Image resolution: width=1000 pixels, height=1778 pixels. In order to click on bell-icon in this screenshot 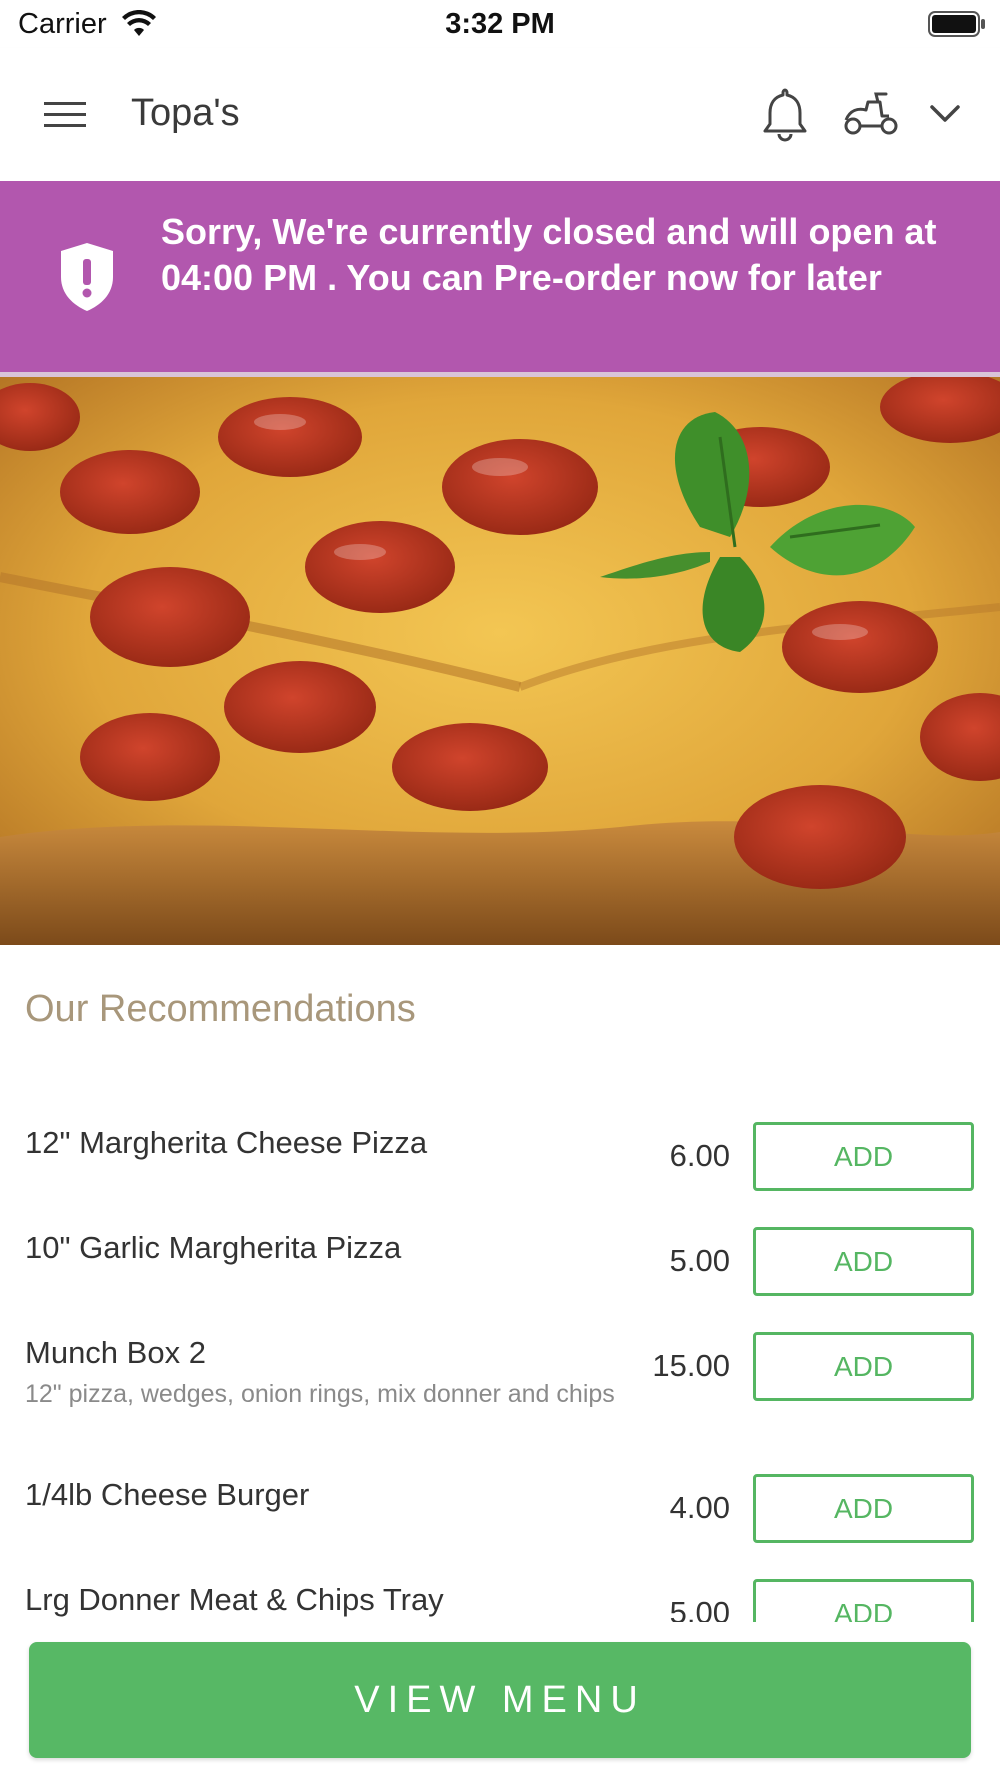, I will do `click(785, 114)`.